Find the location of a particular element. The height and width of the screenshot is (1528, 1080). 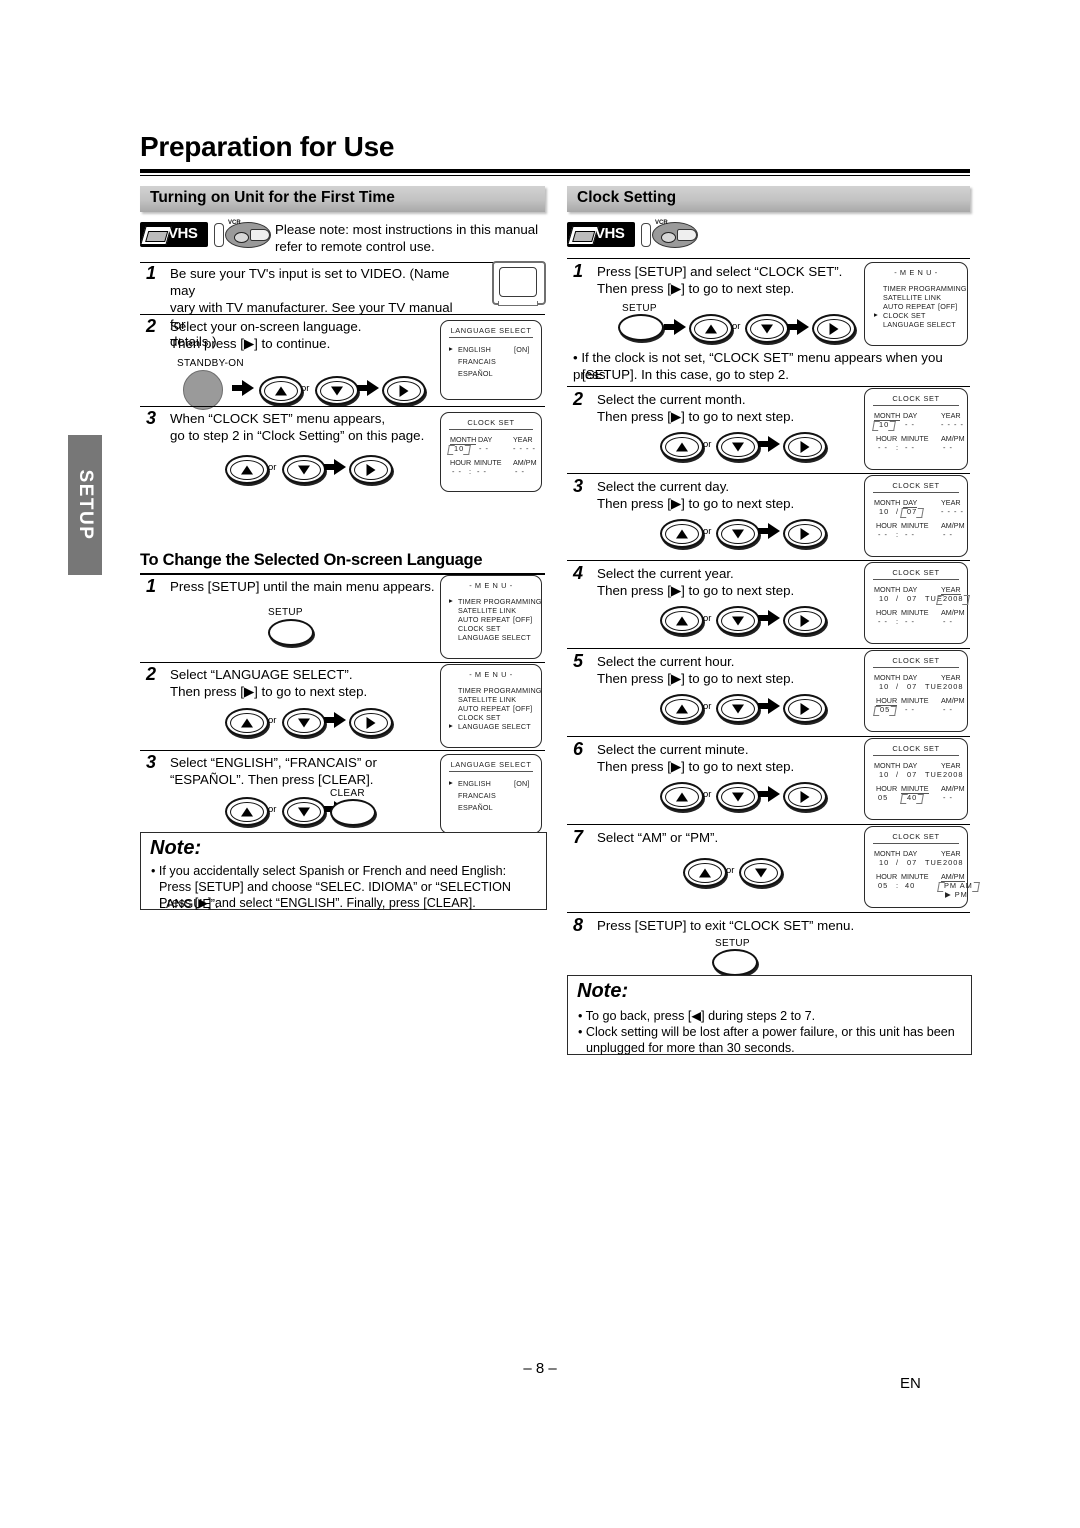

step-number: 4 is located at coordinates (578, 573).